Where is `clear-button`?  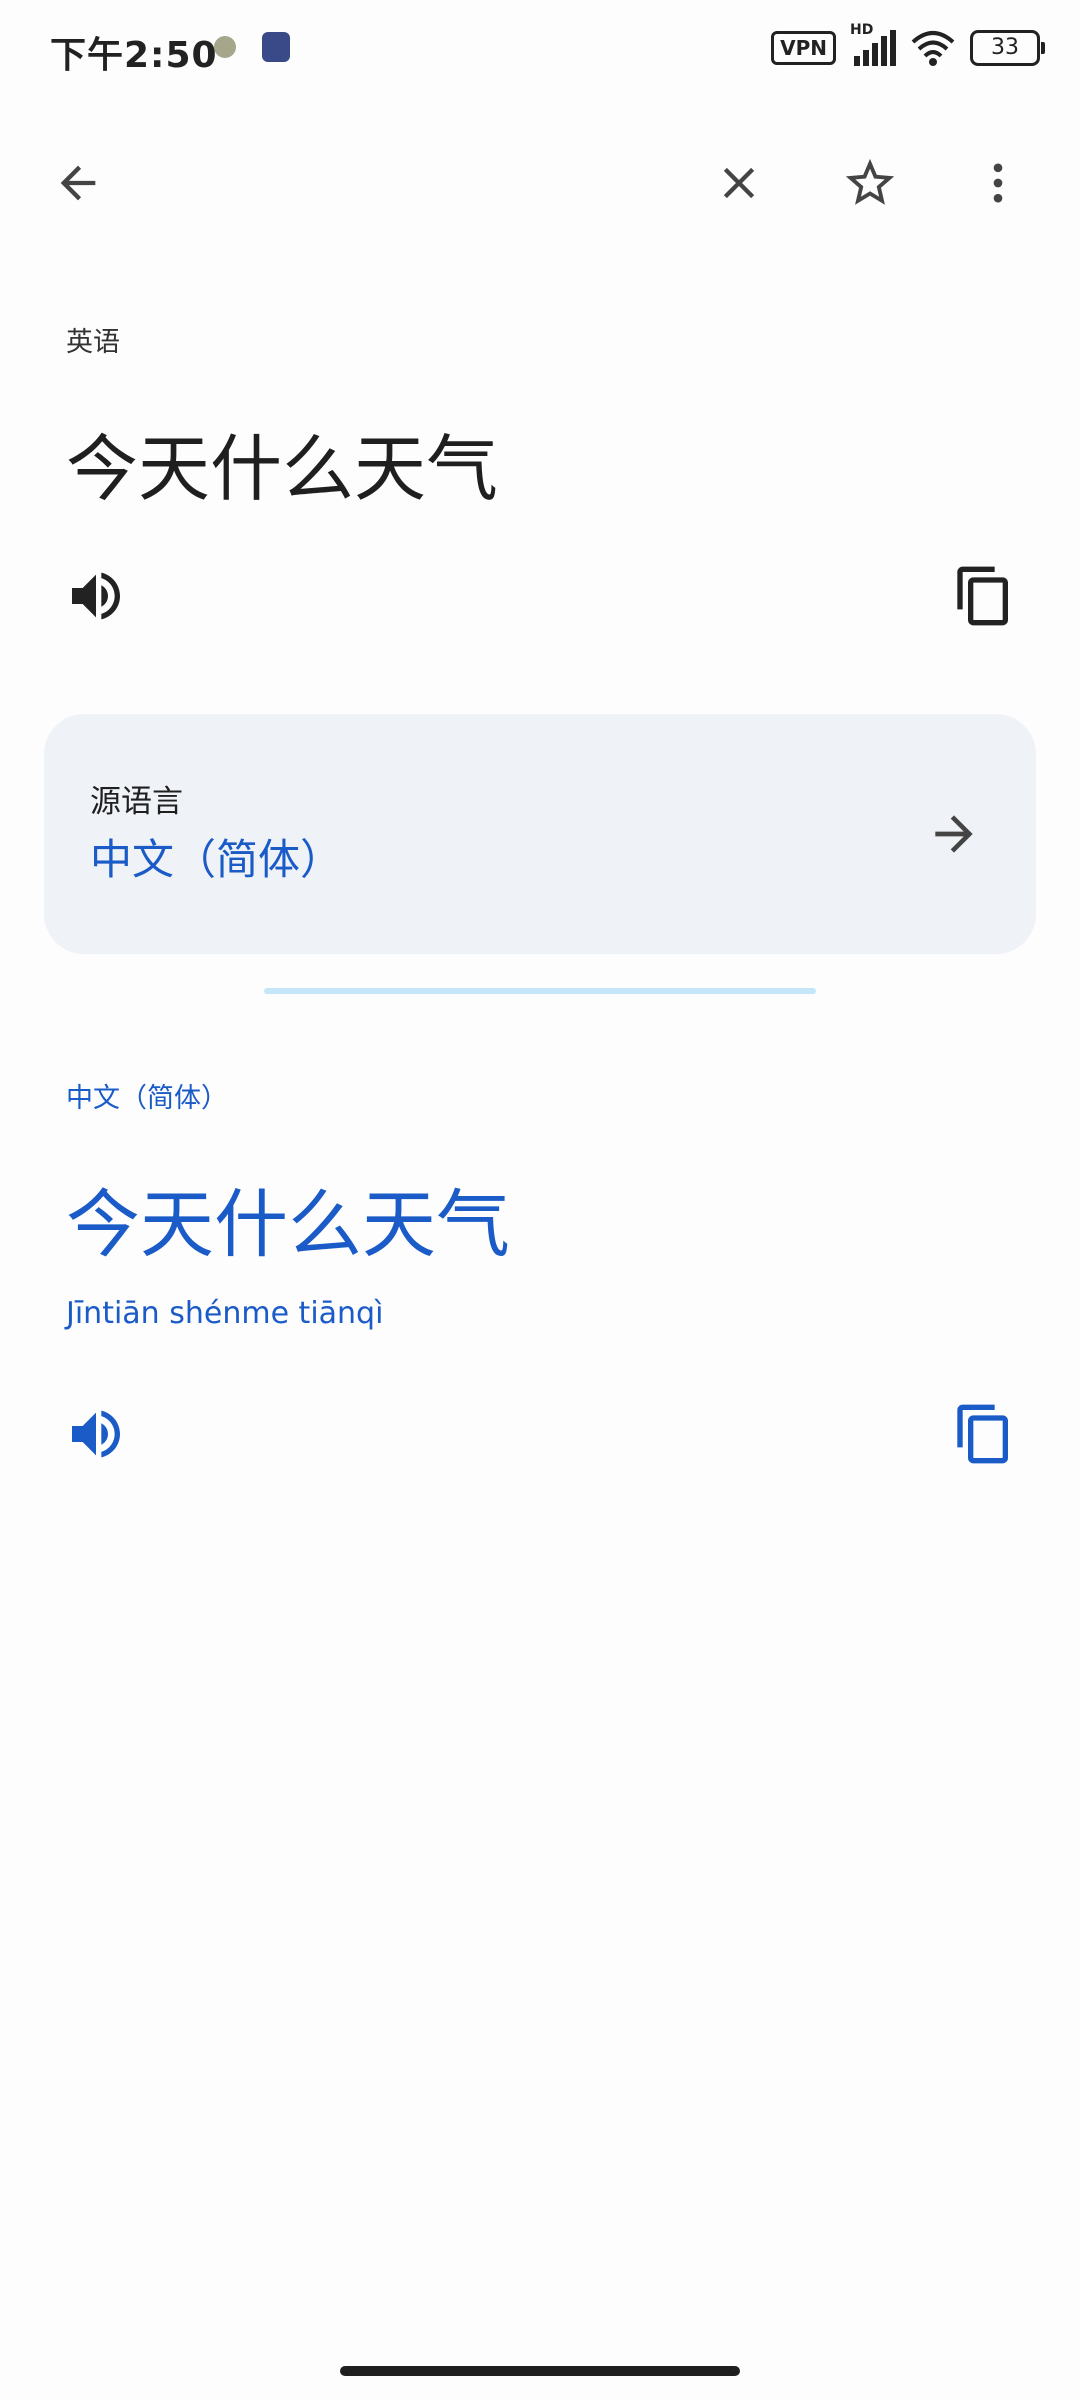 clear-button is located at coordinates (739, 183).